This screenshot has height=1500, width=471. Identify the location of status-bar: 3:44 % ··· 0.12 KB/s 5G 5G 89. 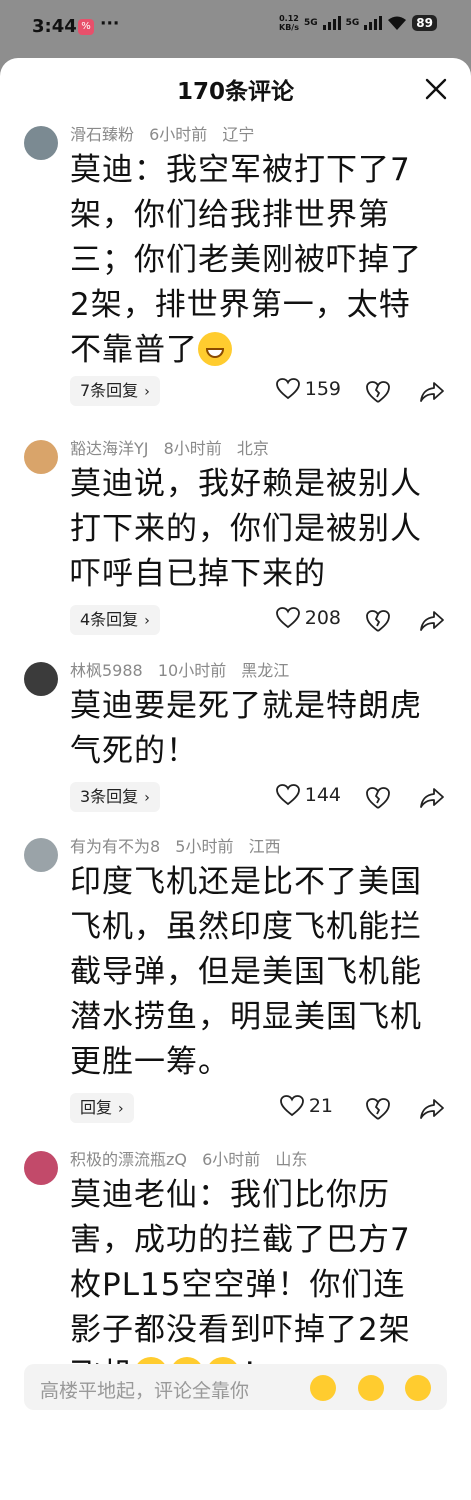
(235, 28).